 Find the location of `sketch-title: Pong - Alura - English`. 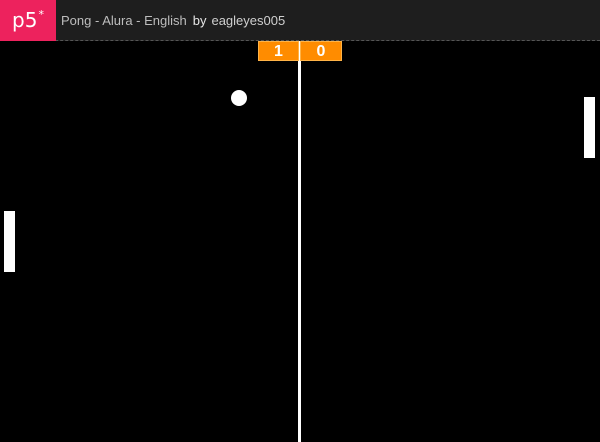

sketch-title: Pong - Alura - English is located at coordinates (124, 20).